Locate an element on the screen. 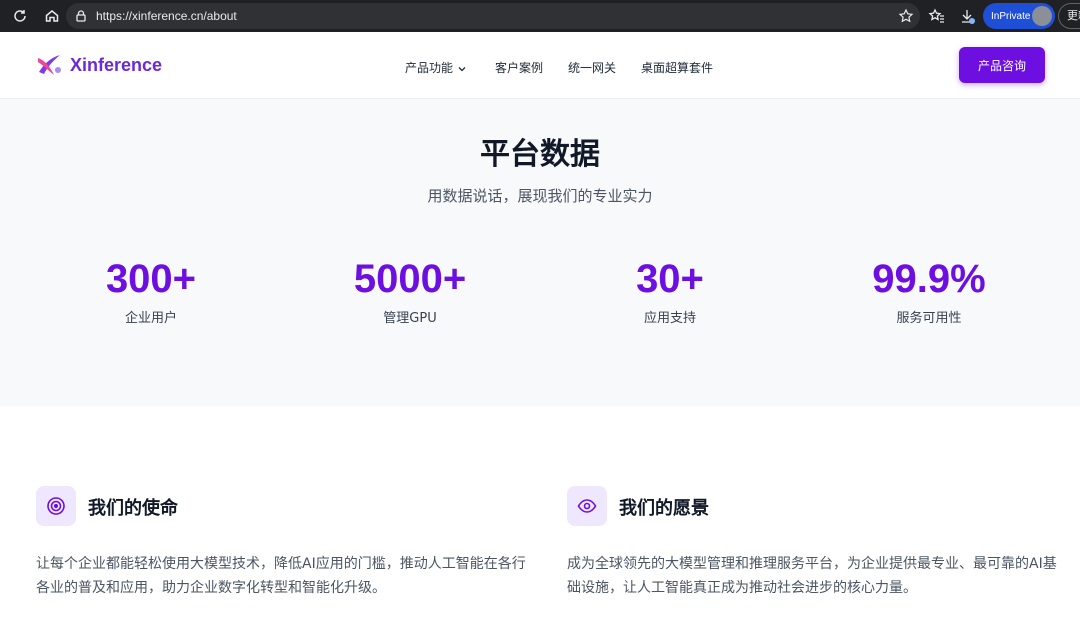 This screenshot has height=631, width=1080. eye-icon is located at coordinates (587, 506).